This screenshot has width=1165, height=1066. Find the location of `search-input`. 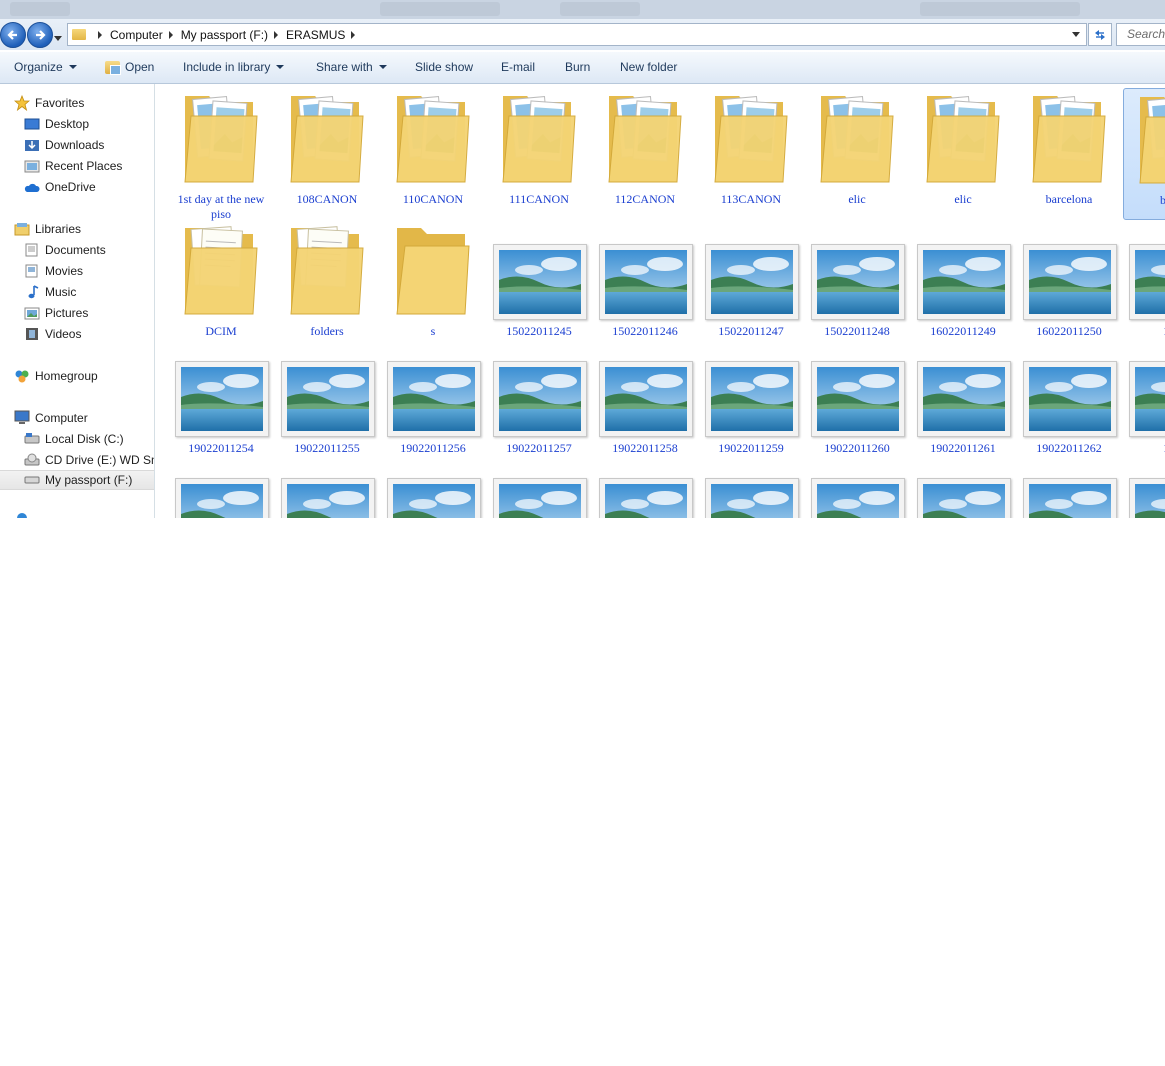

search-input is located at coordinates (1141, 33).